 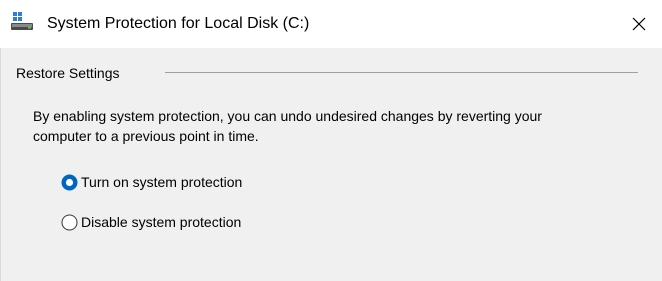 I want to click on window-border, so click(x=0, y=164).